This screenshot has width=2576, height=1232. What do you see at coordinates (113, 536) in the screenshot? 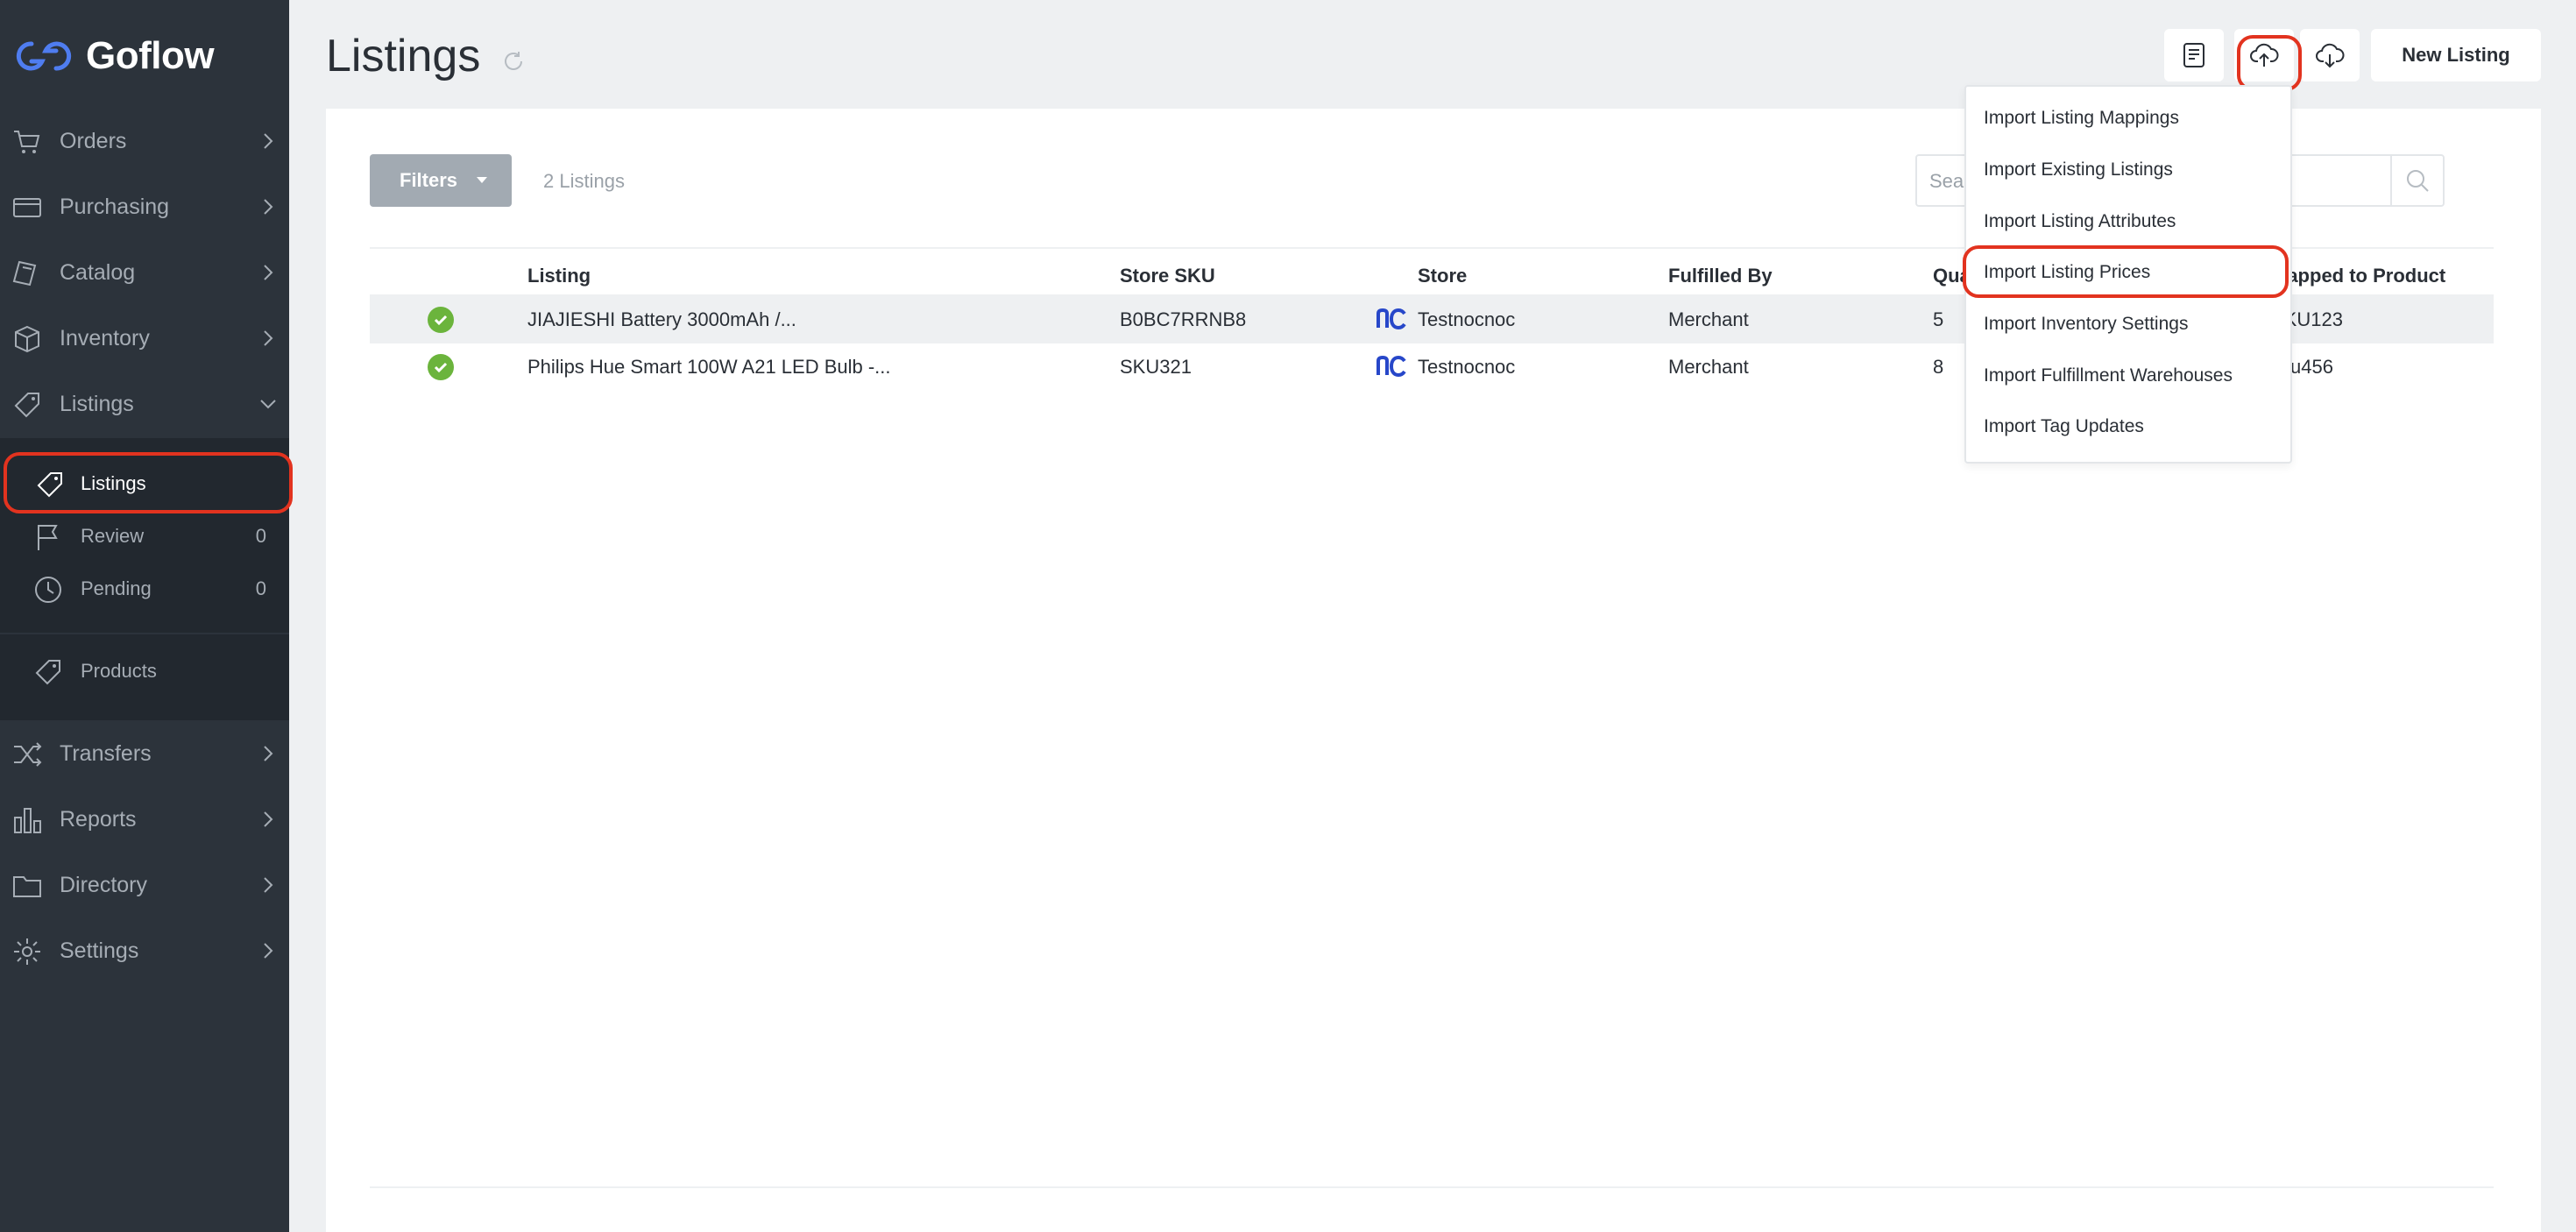
I see `submenu-item-label: Review` at bounding box center [113, 536].